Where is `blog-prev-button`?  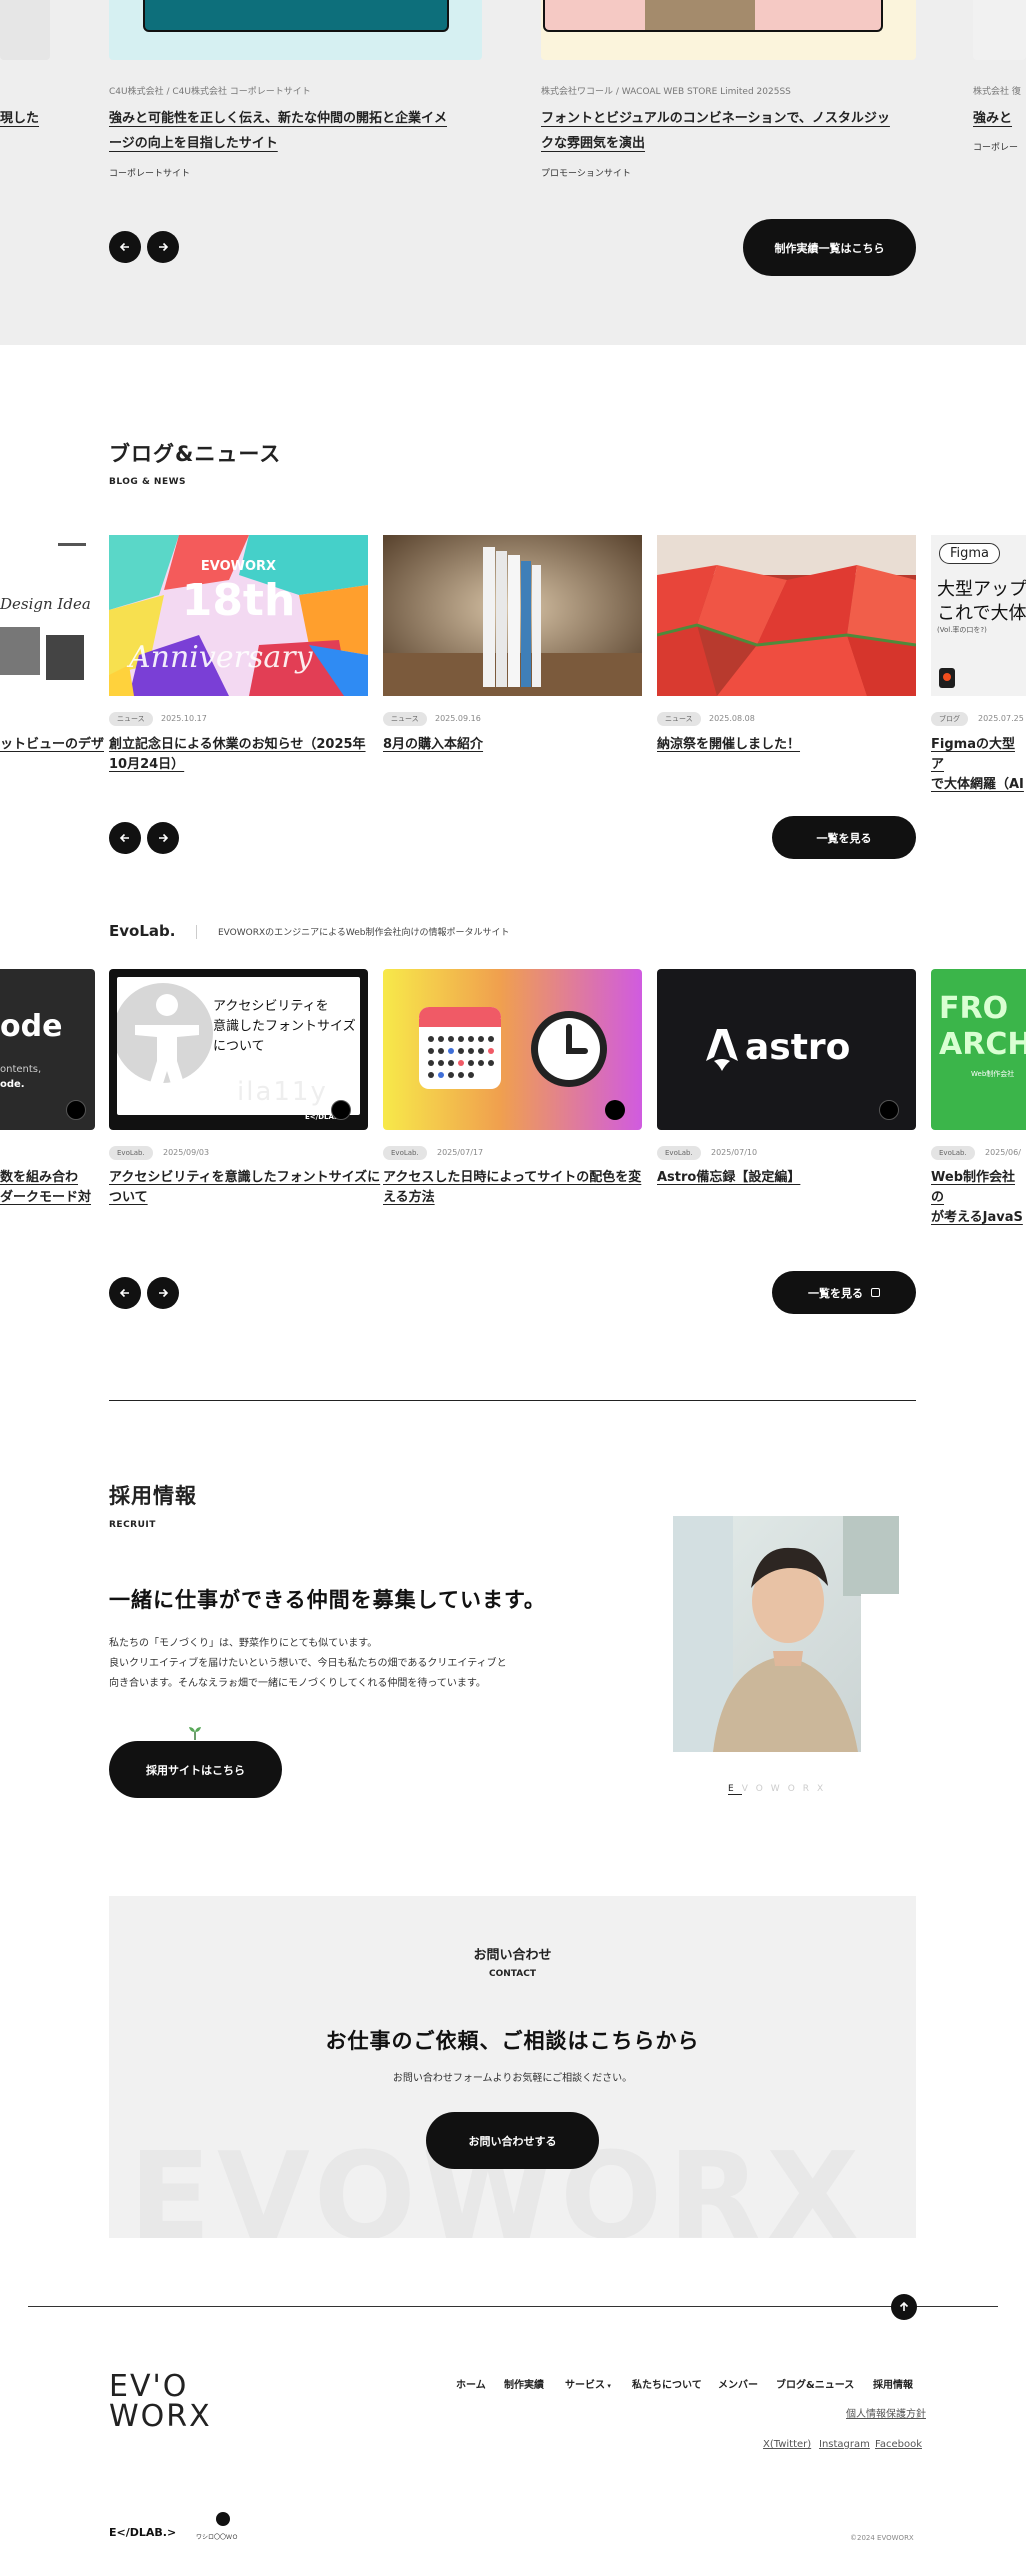
blog-prev-button is located at coordinates (125, 838).